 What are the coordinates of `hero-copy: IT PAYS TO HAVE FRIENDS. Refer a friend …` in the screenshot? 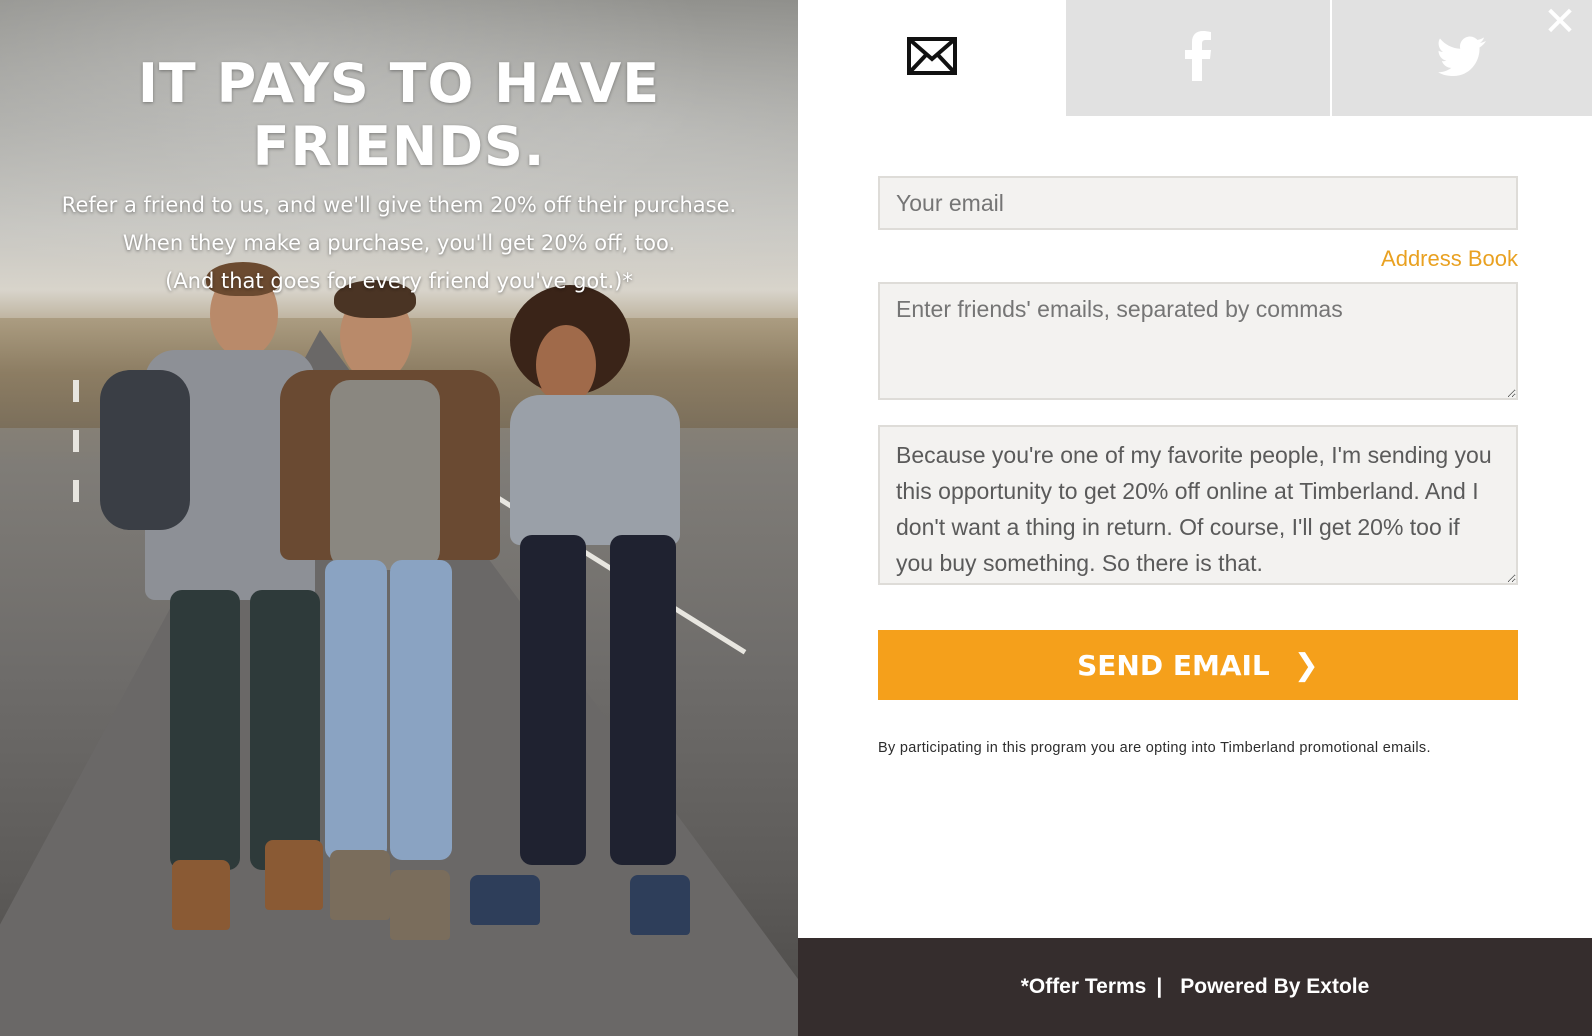 It's located at (399, 176).